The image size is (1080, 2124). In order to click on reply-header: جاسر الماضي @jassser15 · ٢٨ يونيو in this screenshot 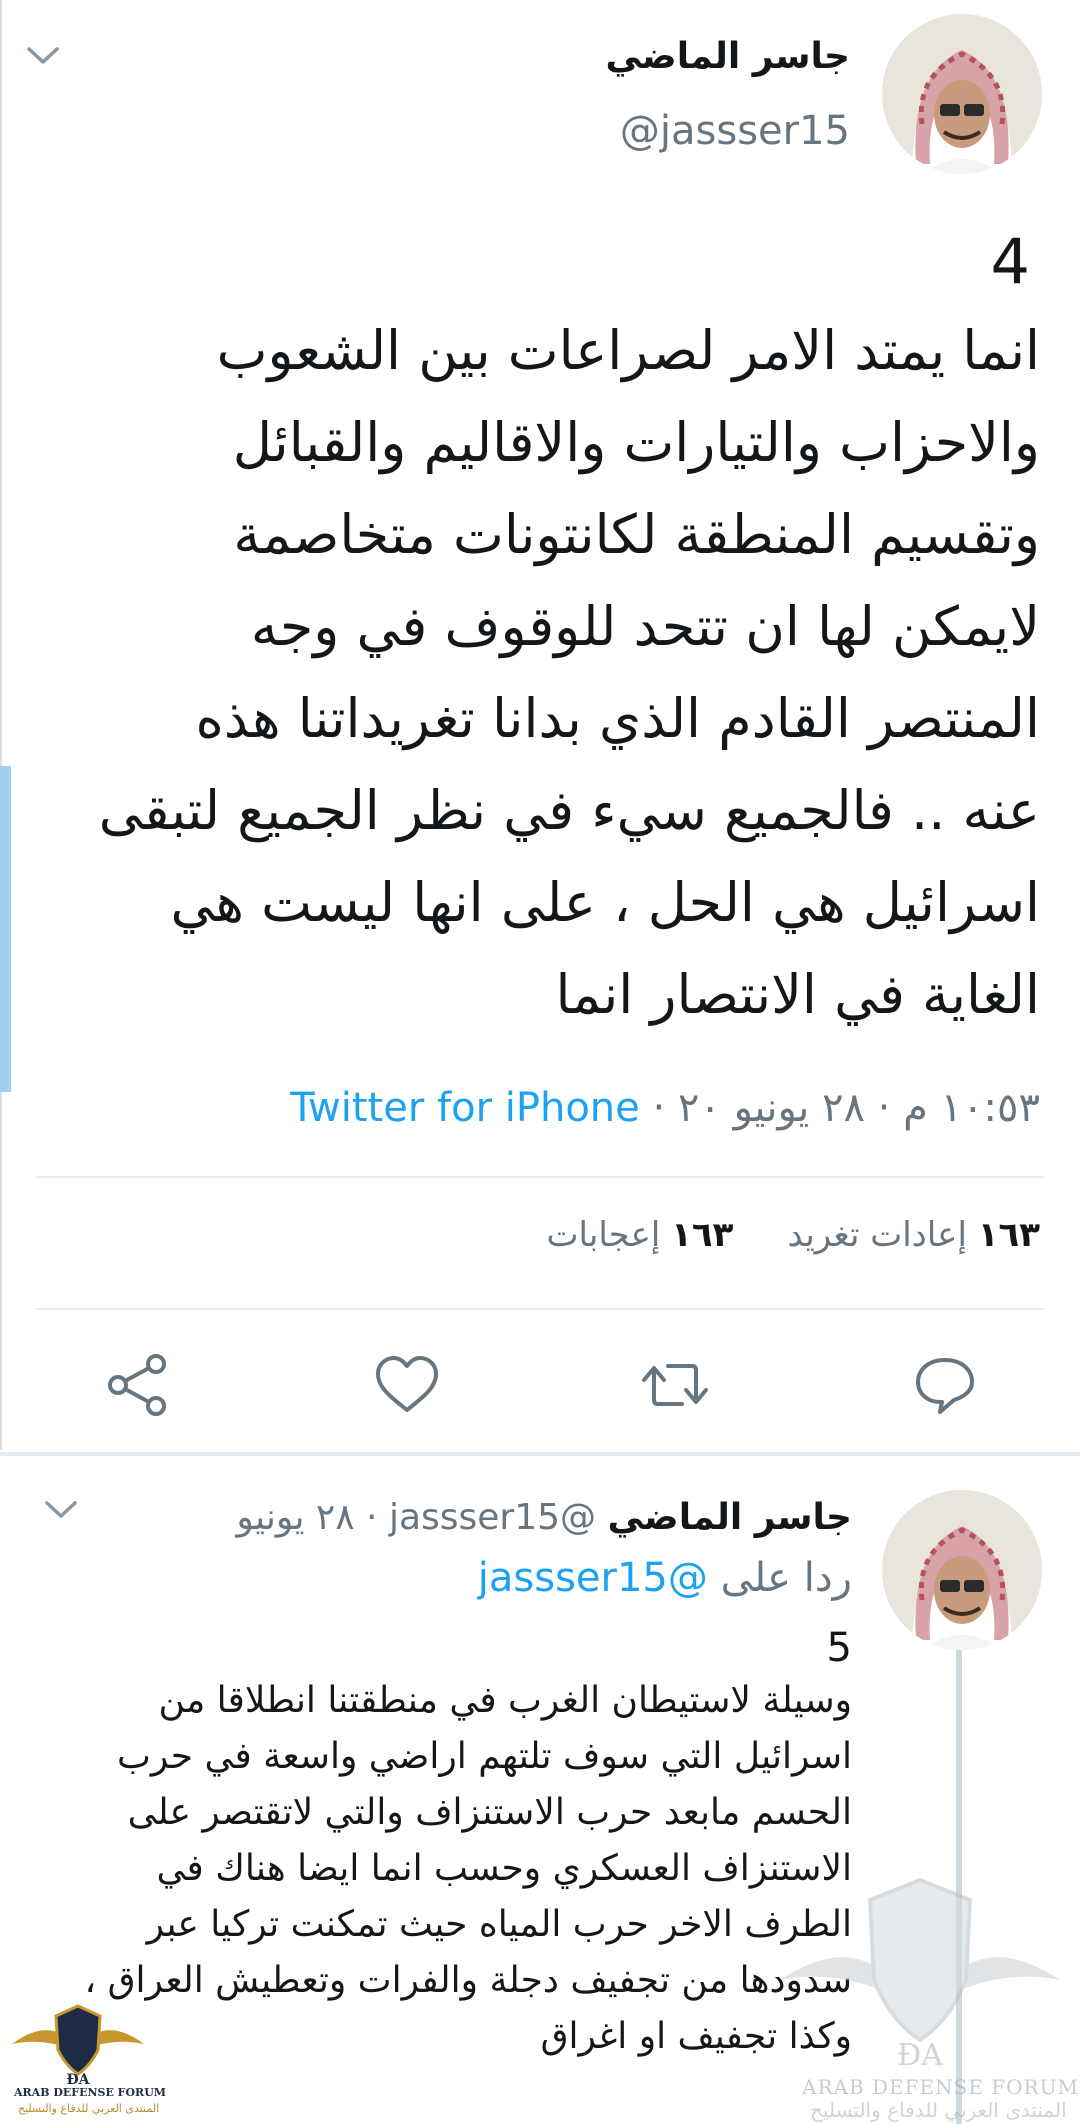, I will do `click(544, 1517)`.